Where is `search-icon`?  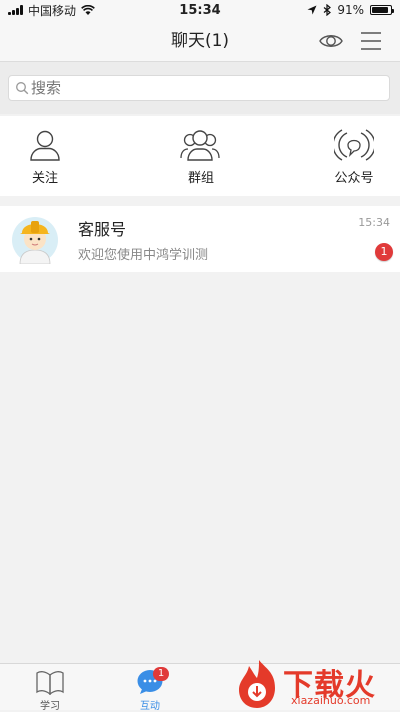 search-icon is located at coordinates (22, 88).